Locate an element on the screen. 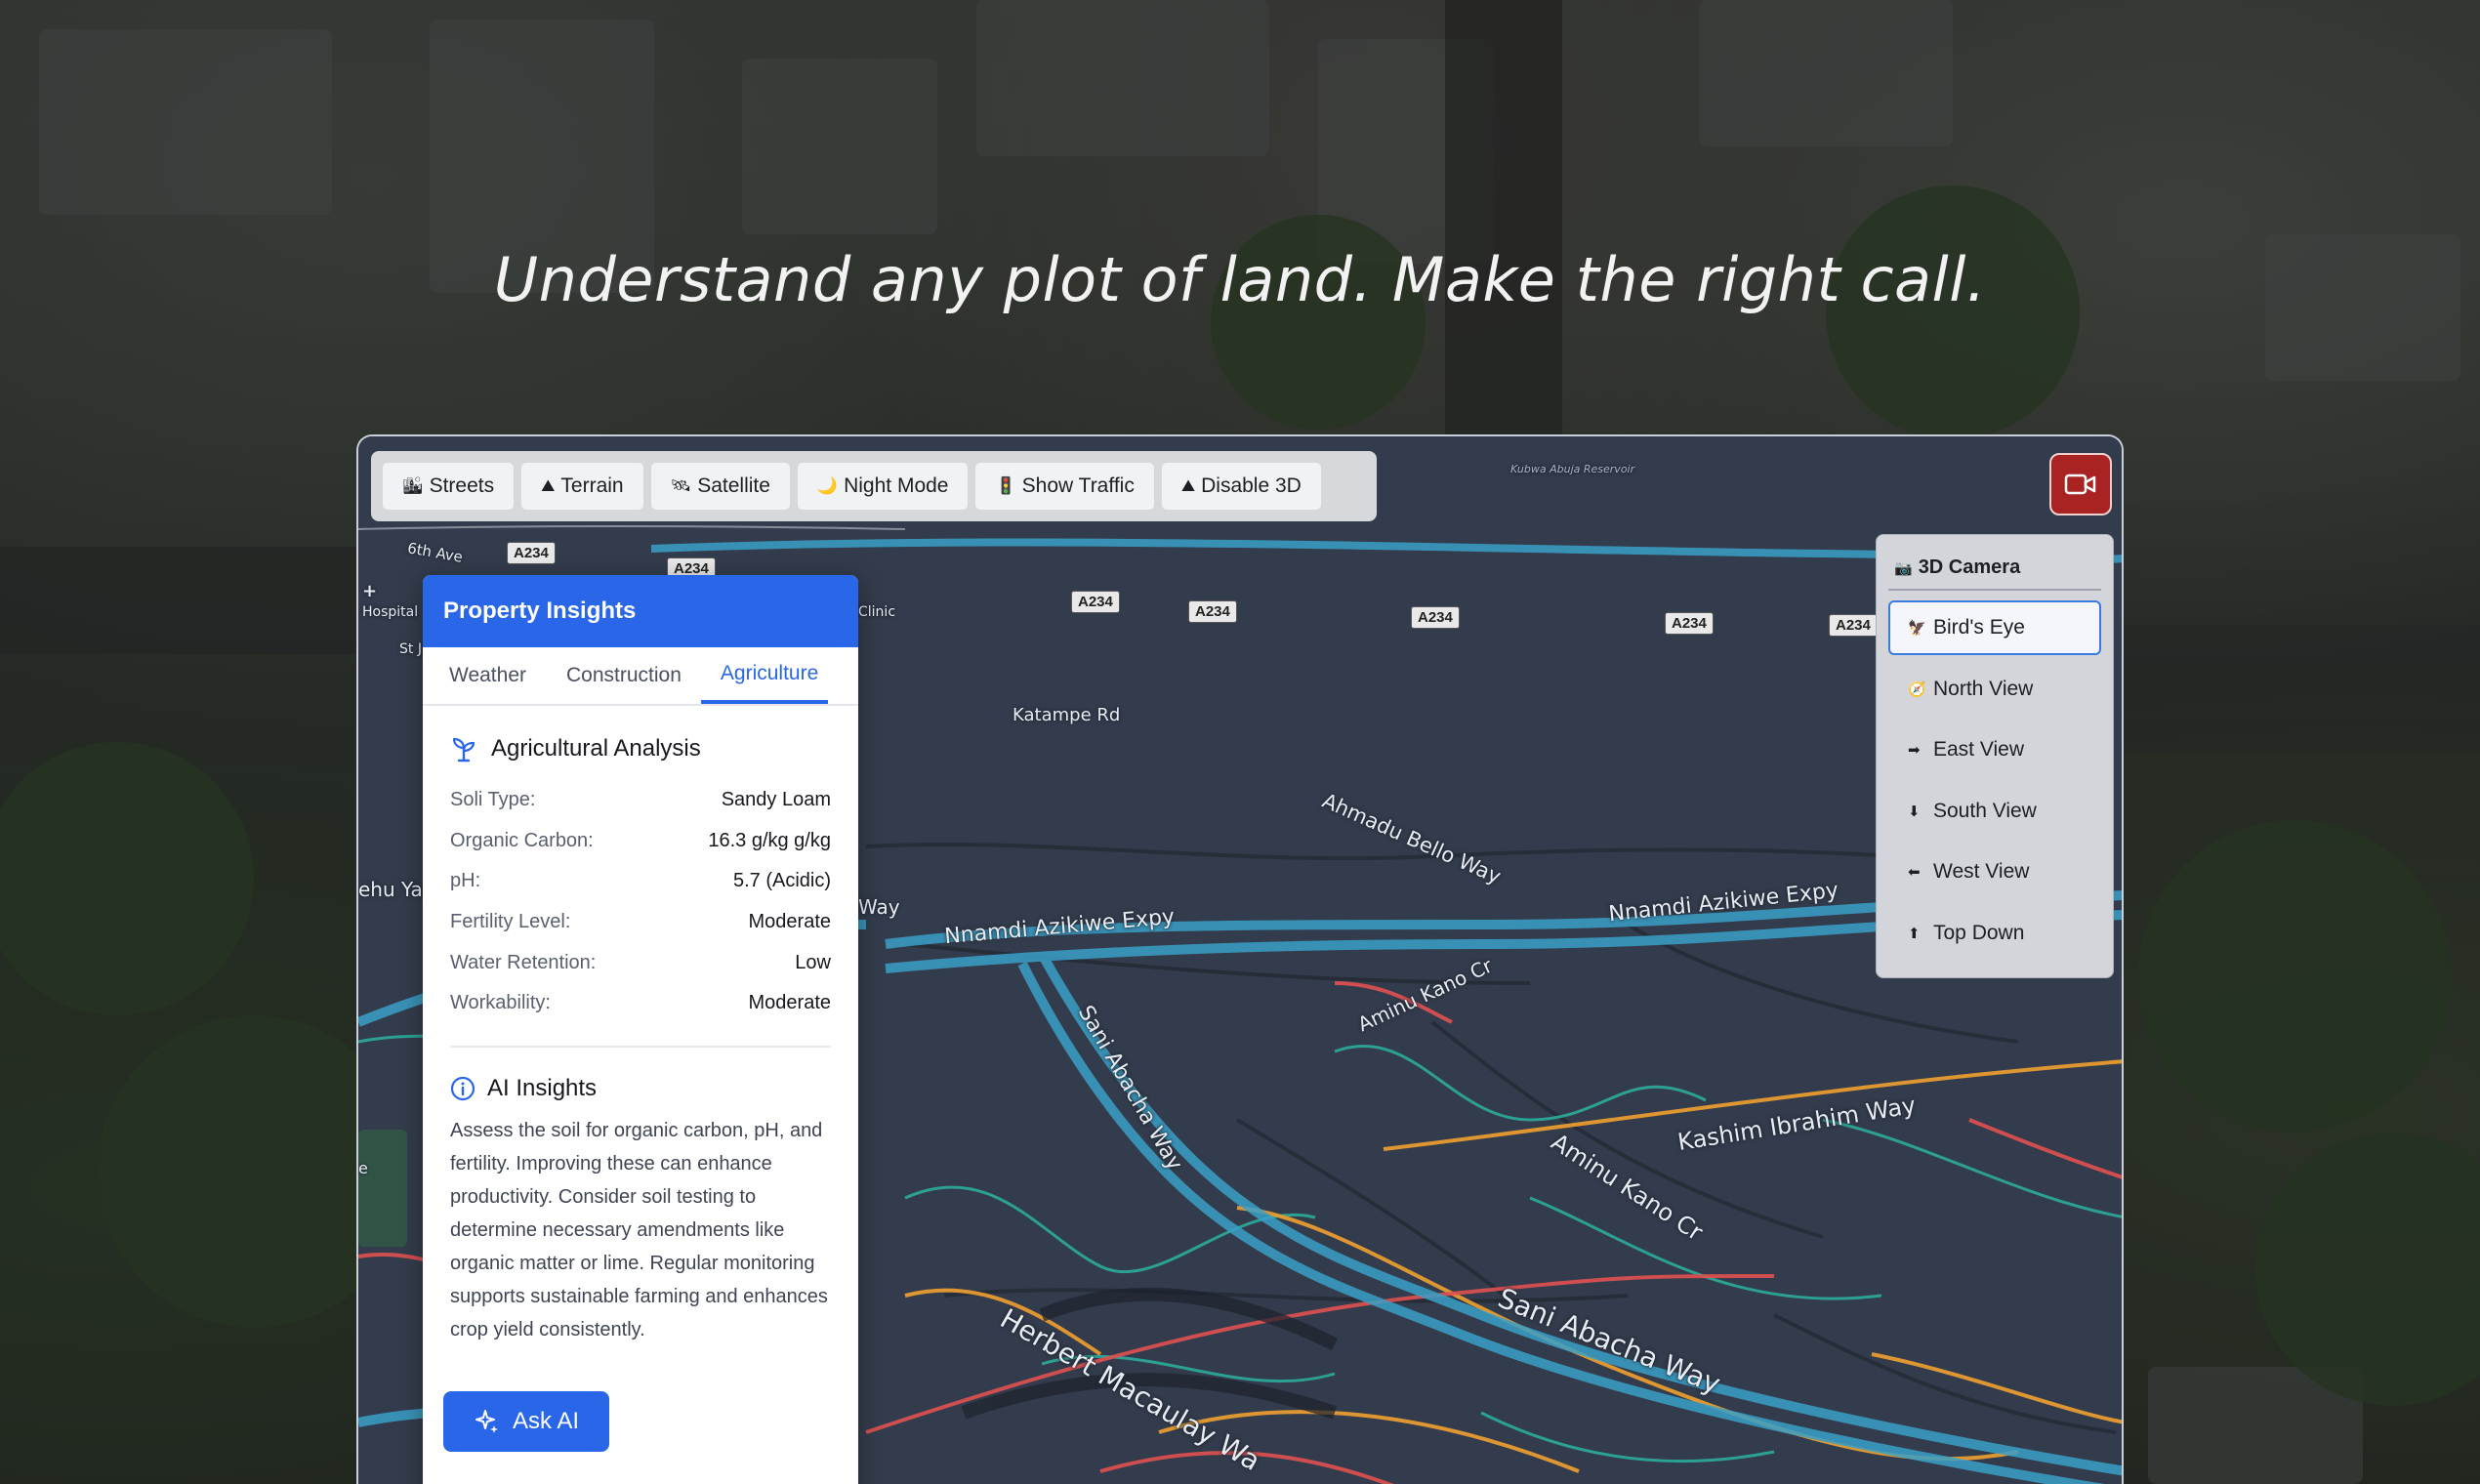 The height and width of the screenshot is (1484, 2480). arrow-left-icon: ⬅ is located at coordinates (1915, 873).